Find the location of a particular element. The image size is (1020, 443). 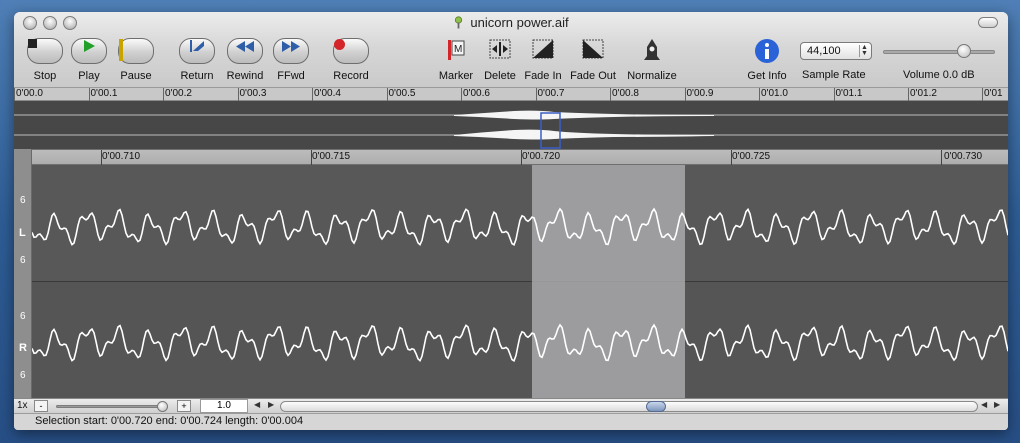

get-info-button: Get Info is located at coordinates (767, 65).